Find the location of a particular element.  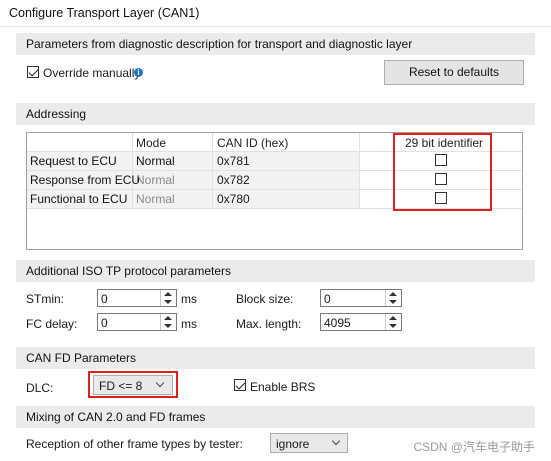

highlight-box-29bit is located at coordinates (442, 172).